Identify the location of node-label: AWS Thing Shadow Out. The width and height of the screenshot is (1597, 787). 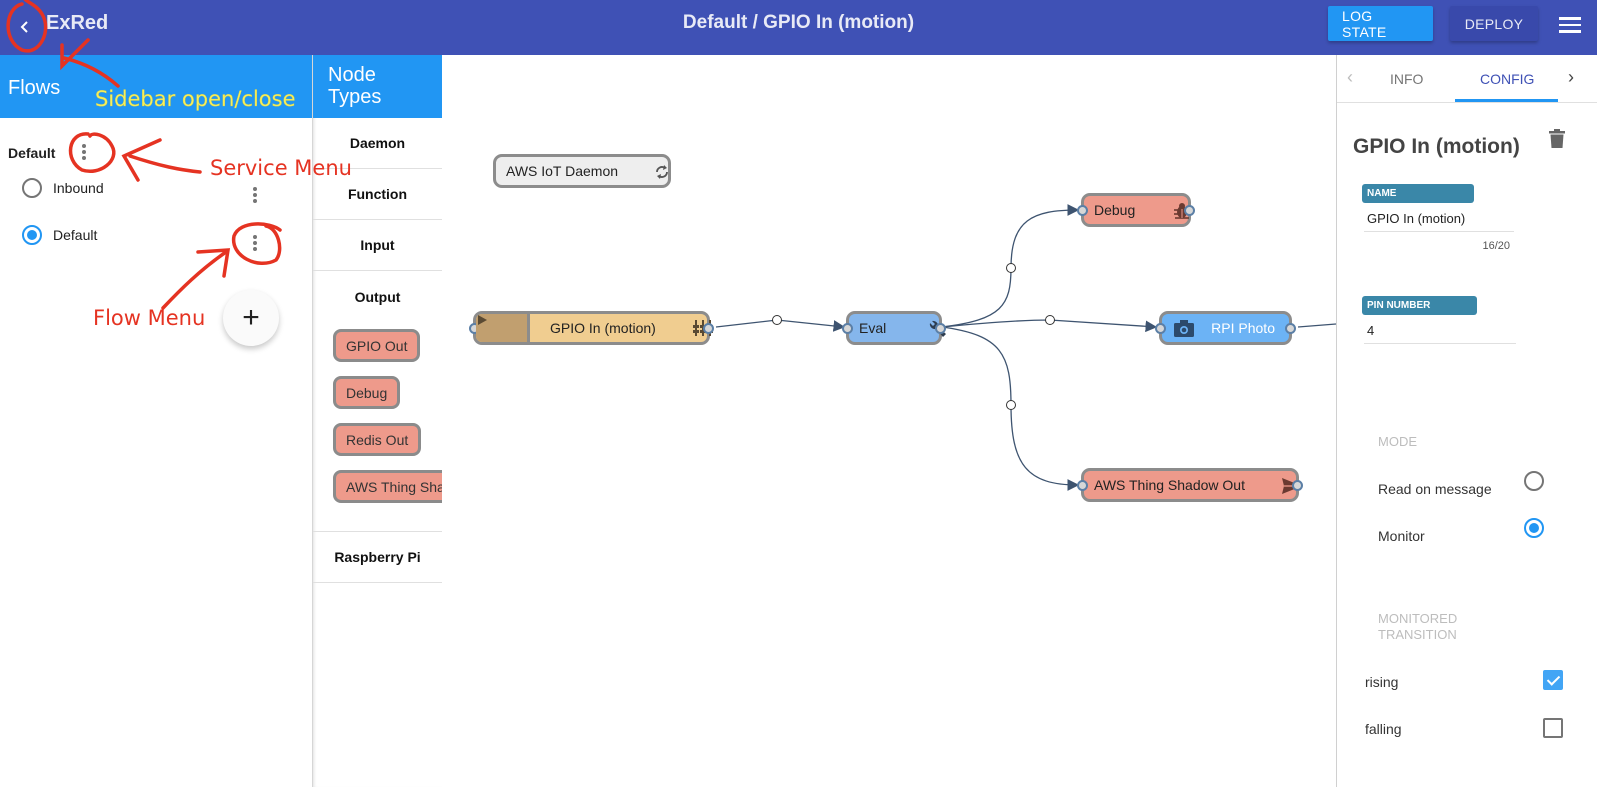
(1169, 485).